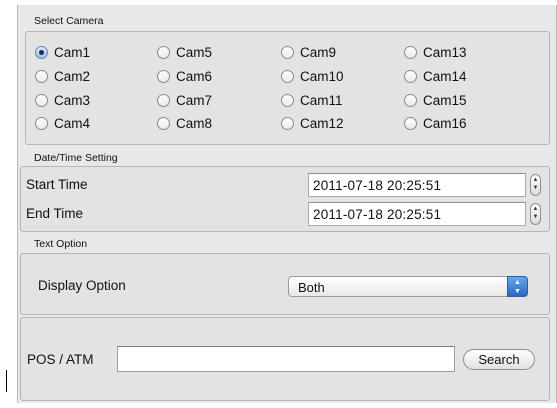 This screenshot has height=408, width=557. Describe the element at coordinates (517, 286) in the screenshot. I see `select-arrows-icon: ▲ ▼` at that location.